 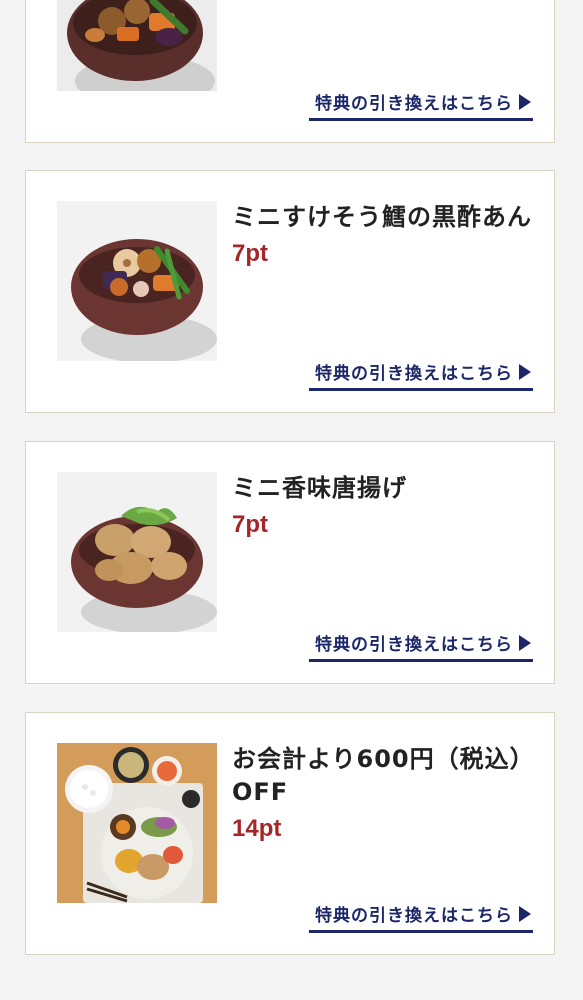 I want to click on reward-title: ミニ香味唐揚げ, so click(x=319, y=488).